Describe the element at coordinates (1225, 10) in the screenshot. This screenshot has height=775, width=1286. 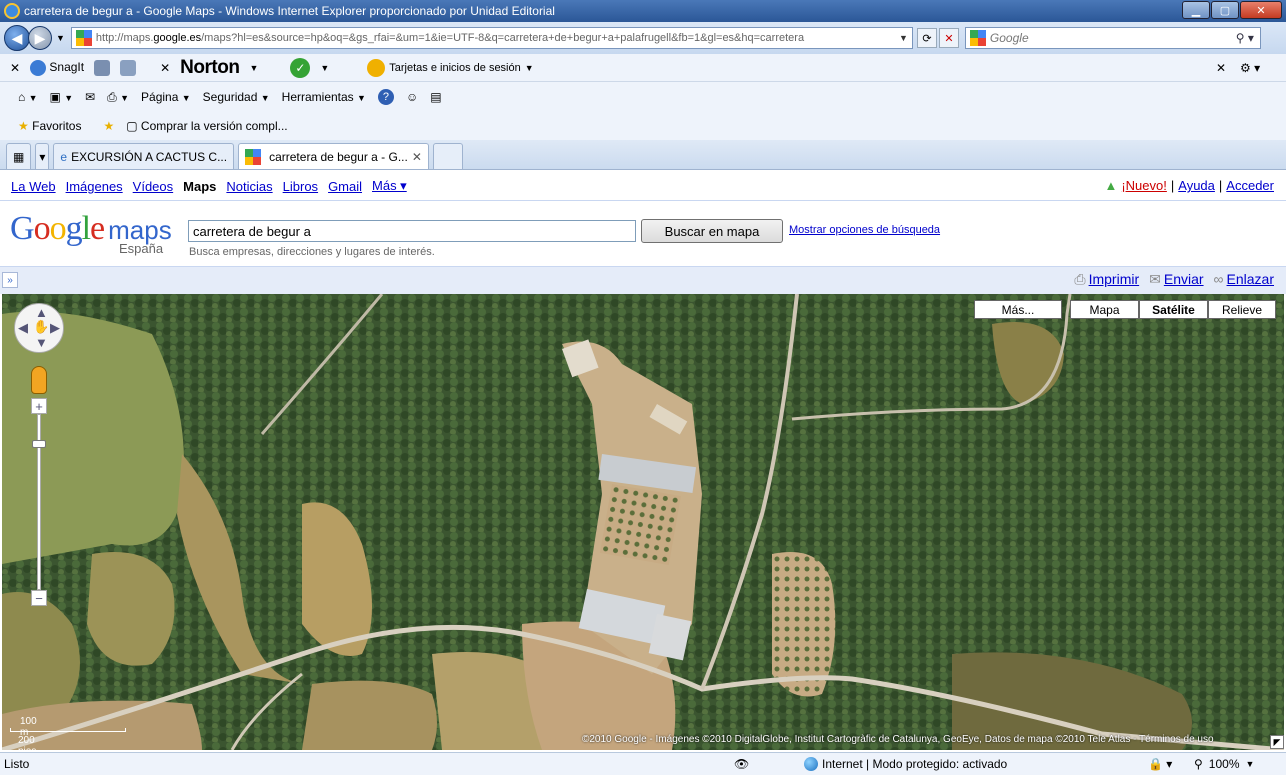
I see `maximize-button: ▢` at that location.